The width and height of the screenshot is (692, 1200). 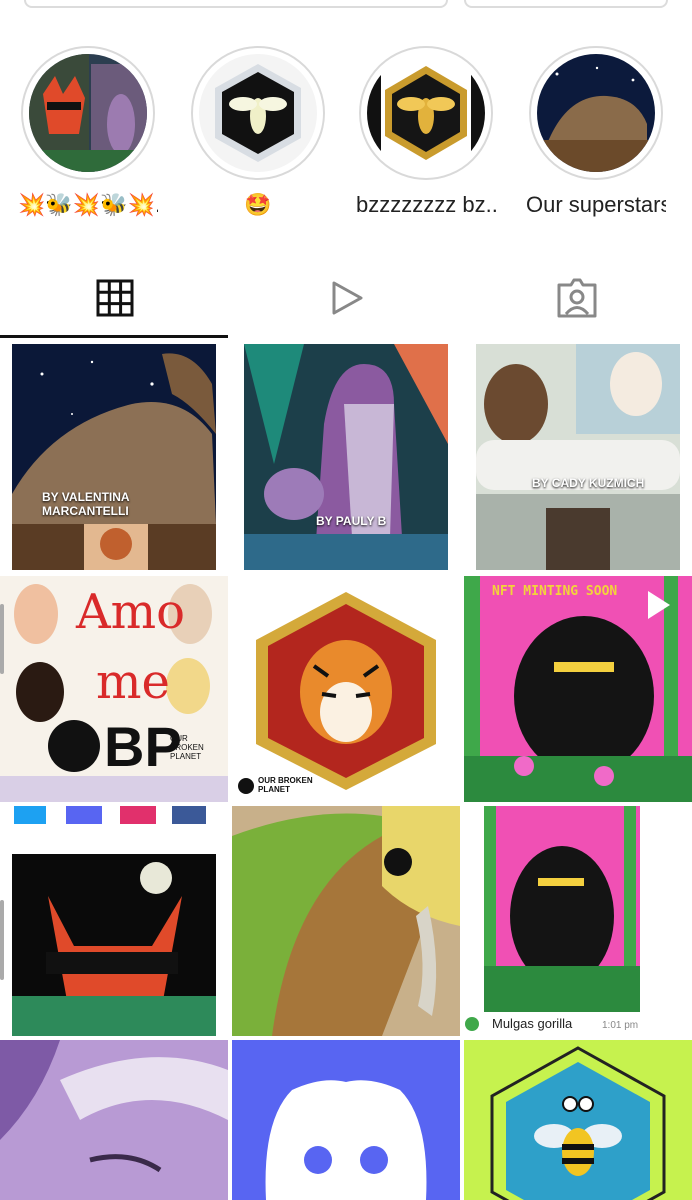 I want to click on feathers-artwork-image, so click(x=346, y=921).